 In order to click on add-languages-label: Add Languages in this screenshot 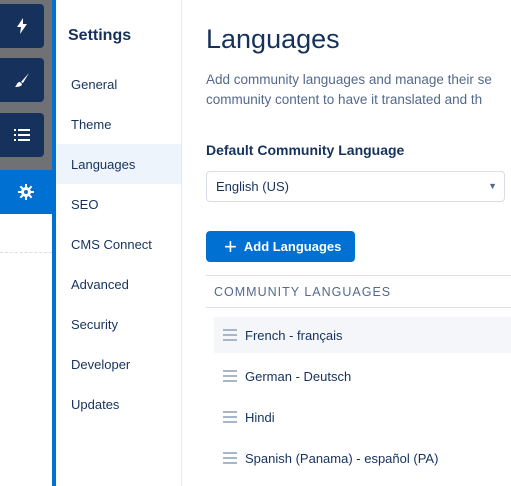, I will do `click(292, 246)`.